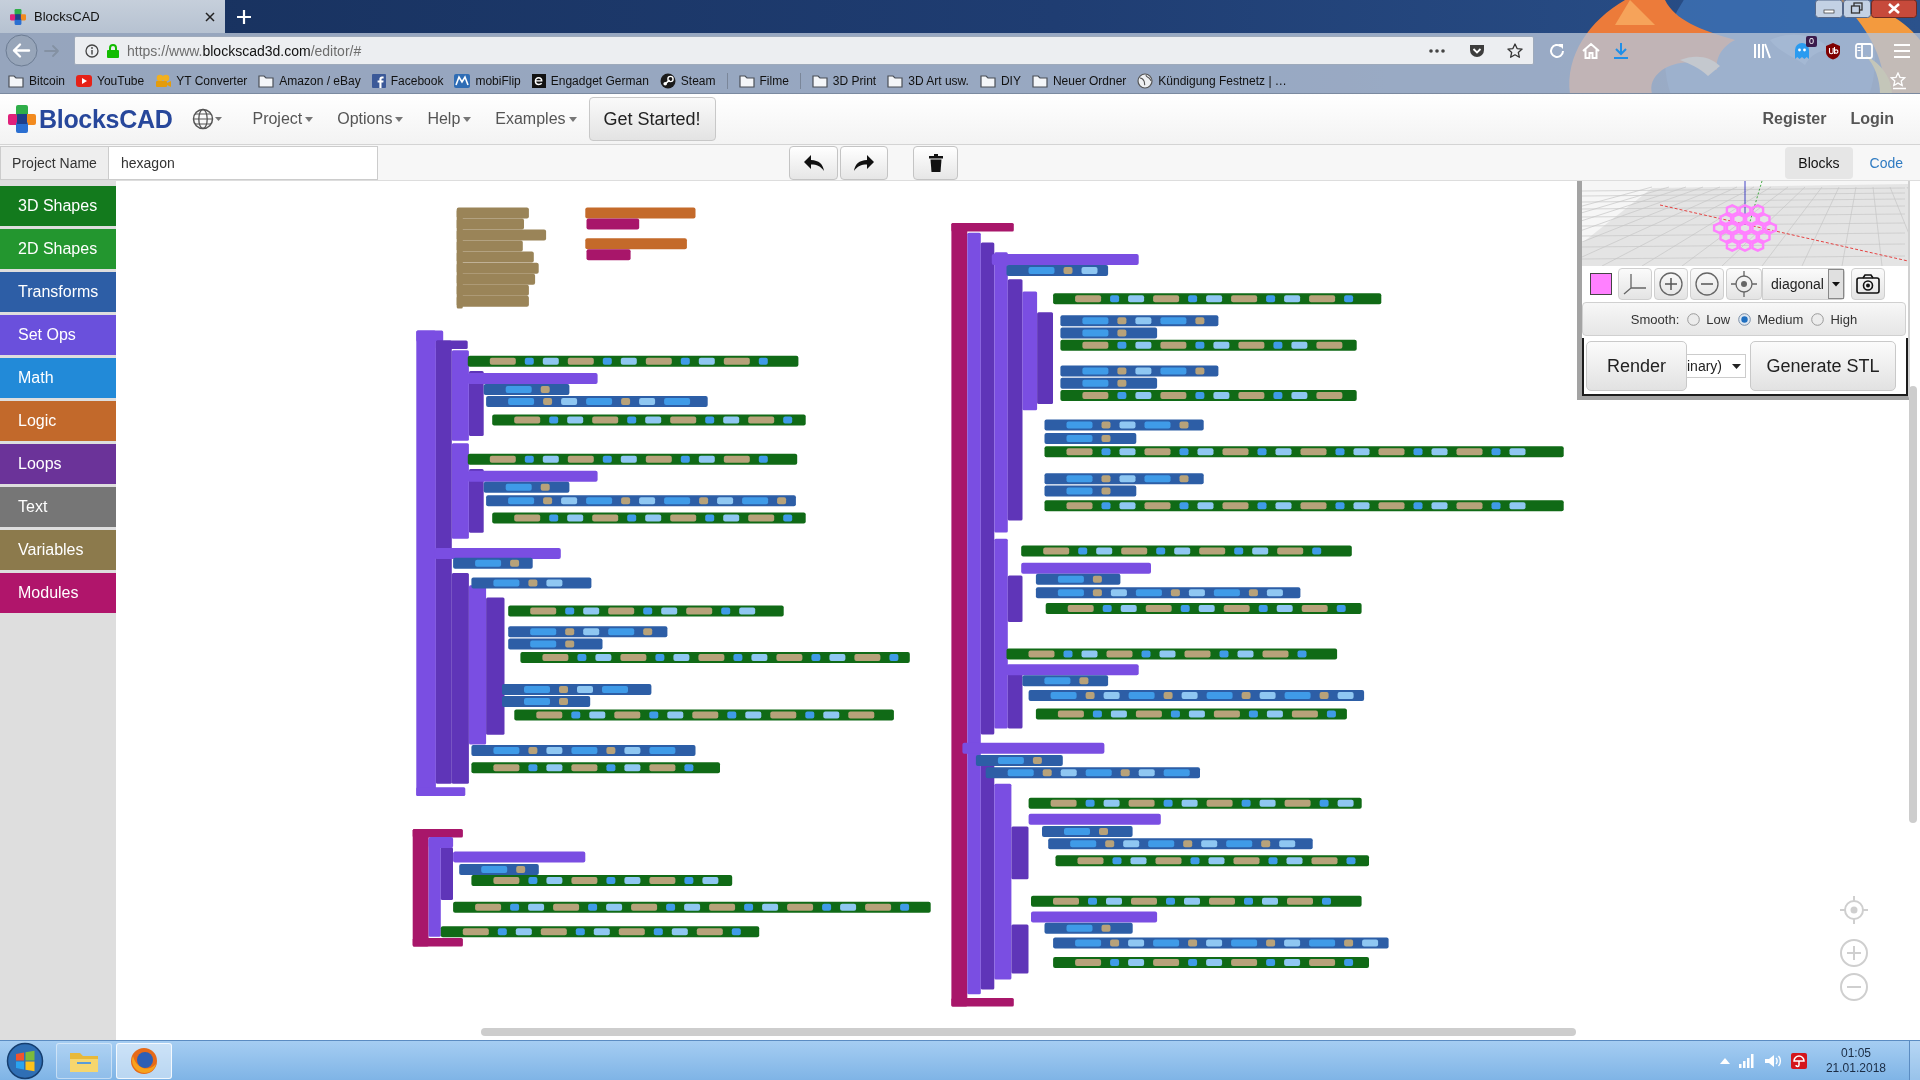 The image size is (1920, 1080). Describe the element at coordinates (1833, 50) in the screenshot. I see `shield-icon` at that location.